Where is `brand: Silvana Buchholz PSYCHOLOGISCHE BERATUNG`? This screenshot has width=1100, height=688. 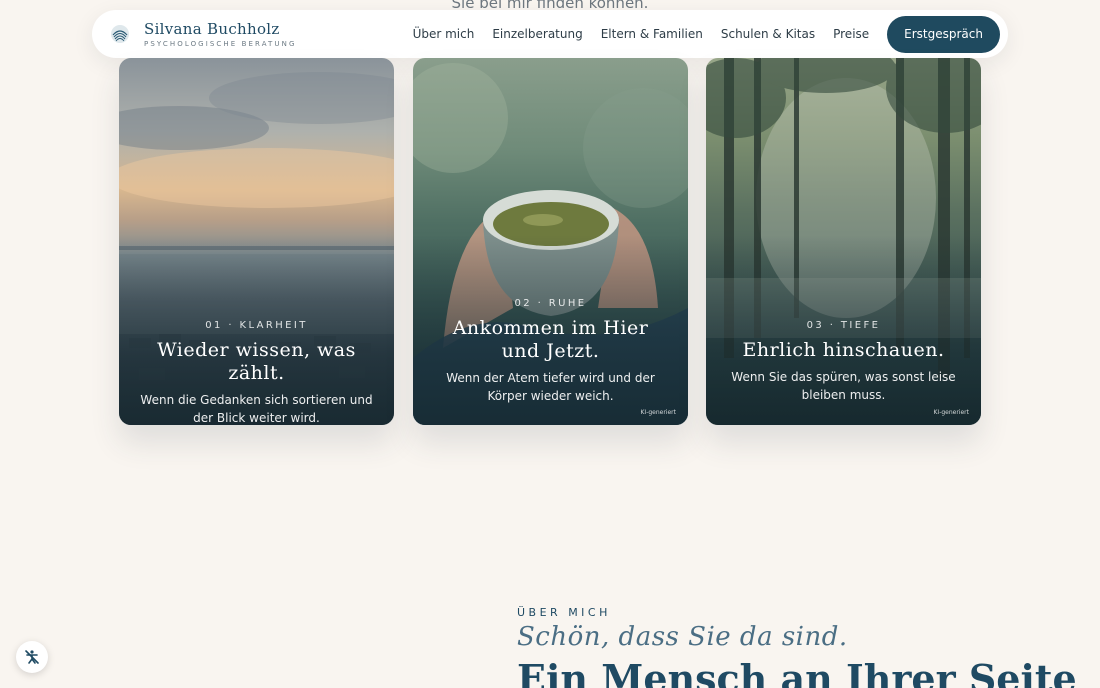
brand: Silvana Buchholz PSYCHOLOGISCHE BERATUNG is located at coordinates (203, 33).